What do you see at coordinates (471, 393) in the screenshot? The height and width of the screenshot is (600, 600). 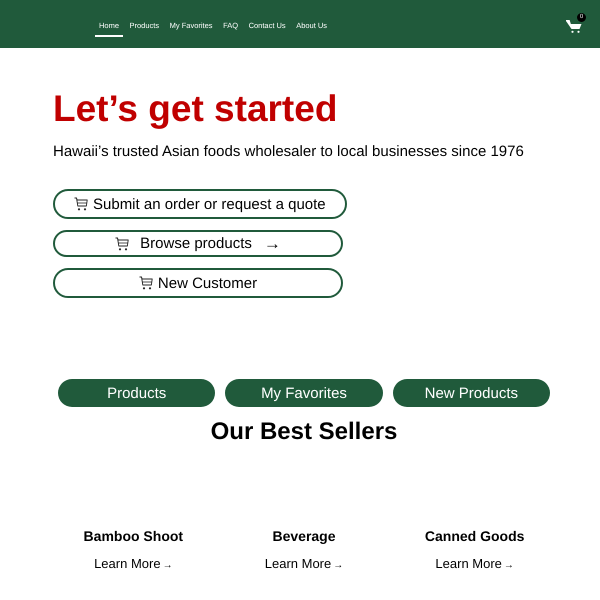 I see `category-button: New Products` at bounding box center [471, 393].